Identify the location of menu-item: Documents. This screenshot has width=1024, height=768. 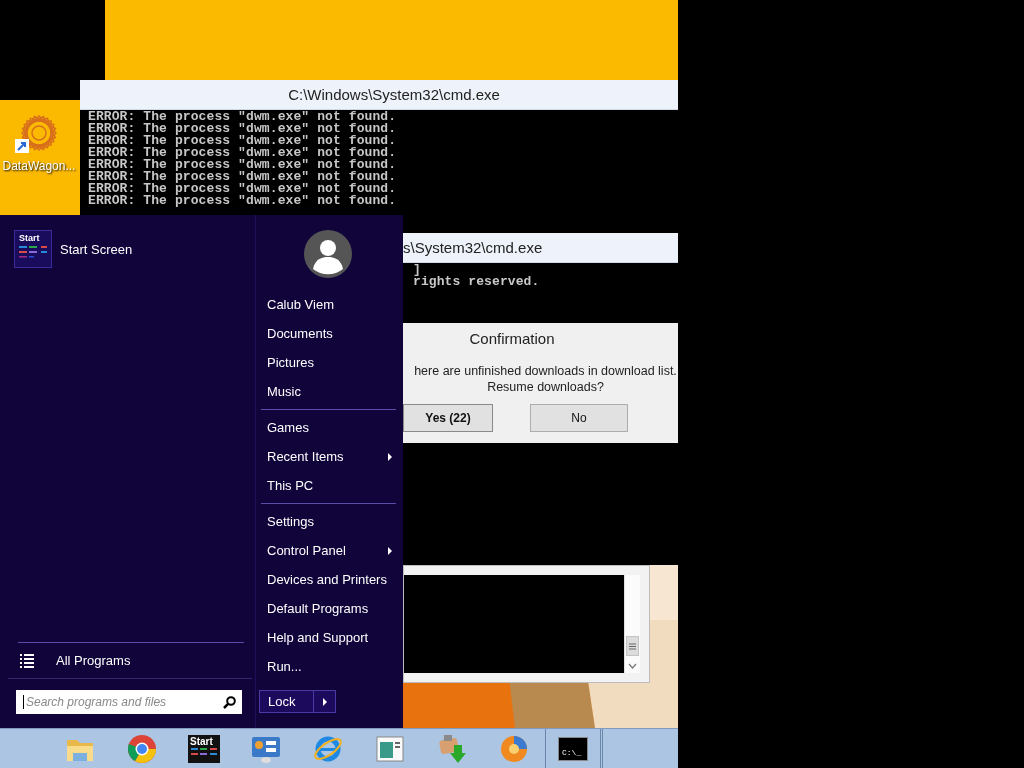
(328, 333).